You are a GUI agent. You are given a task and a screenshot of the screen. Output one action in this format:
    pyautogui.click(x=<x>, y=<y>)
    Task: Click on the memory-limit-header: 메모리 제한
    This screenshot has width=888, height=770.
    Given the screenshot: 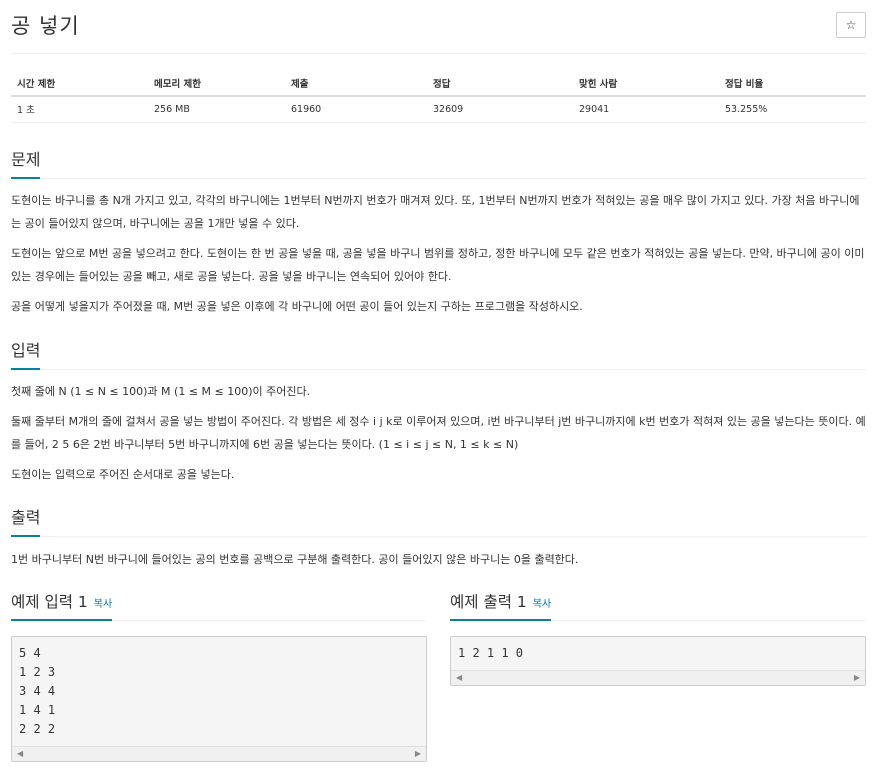 What is the action you would take?
    pyautogui.click(x=216, y=83)
    